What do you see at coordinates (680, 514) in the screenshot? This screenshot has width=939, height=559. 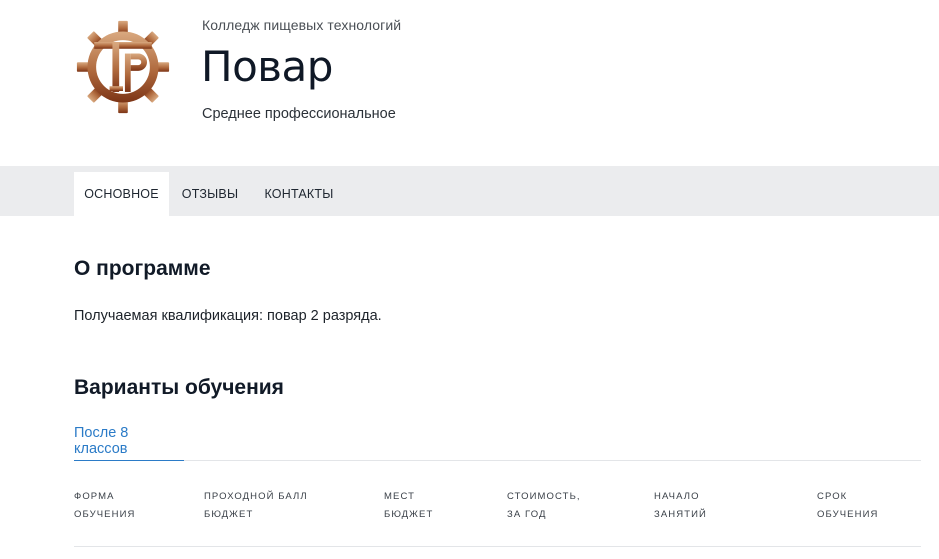 I see `column-header-line: ЗАНЯТИЙ` at bounding box center [680, 514].